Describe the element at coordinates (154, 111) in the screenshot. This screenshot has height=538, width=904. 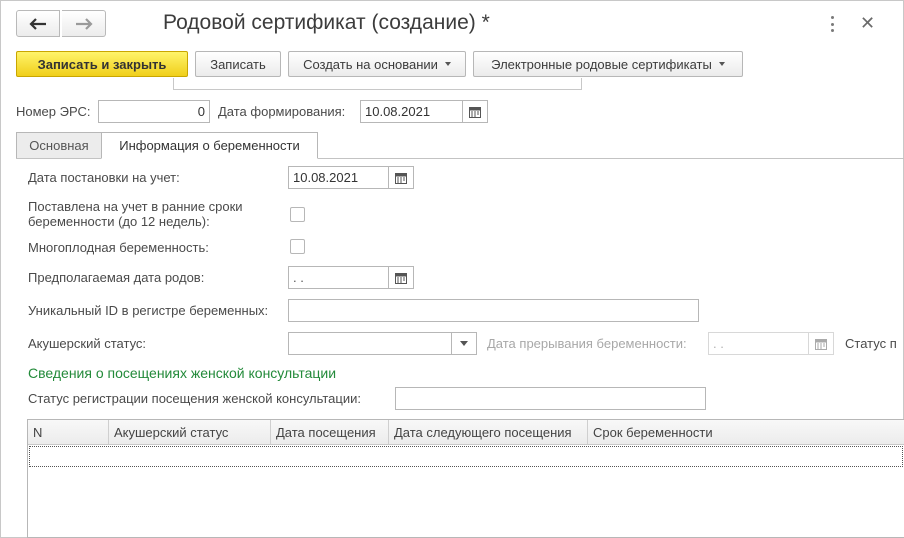
I see `ers-number-input: 0` at that location.